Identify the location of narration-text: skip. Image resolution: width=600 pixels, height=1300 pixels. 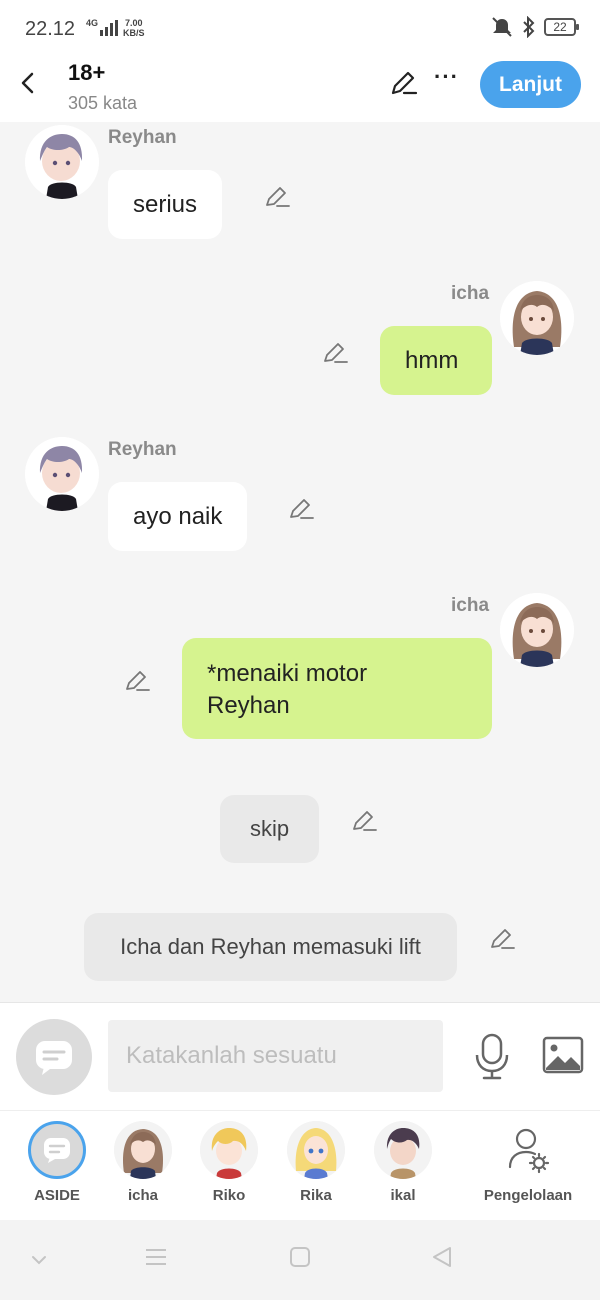
(269, 828).